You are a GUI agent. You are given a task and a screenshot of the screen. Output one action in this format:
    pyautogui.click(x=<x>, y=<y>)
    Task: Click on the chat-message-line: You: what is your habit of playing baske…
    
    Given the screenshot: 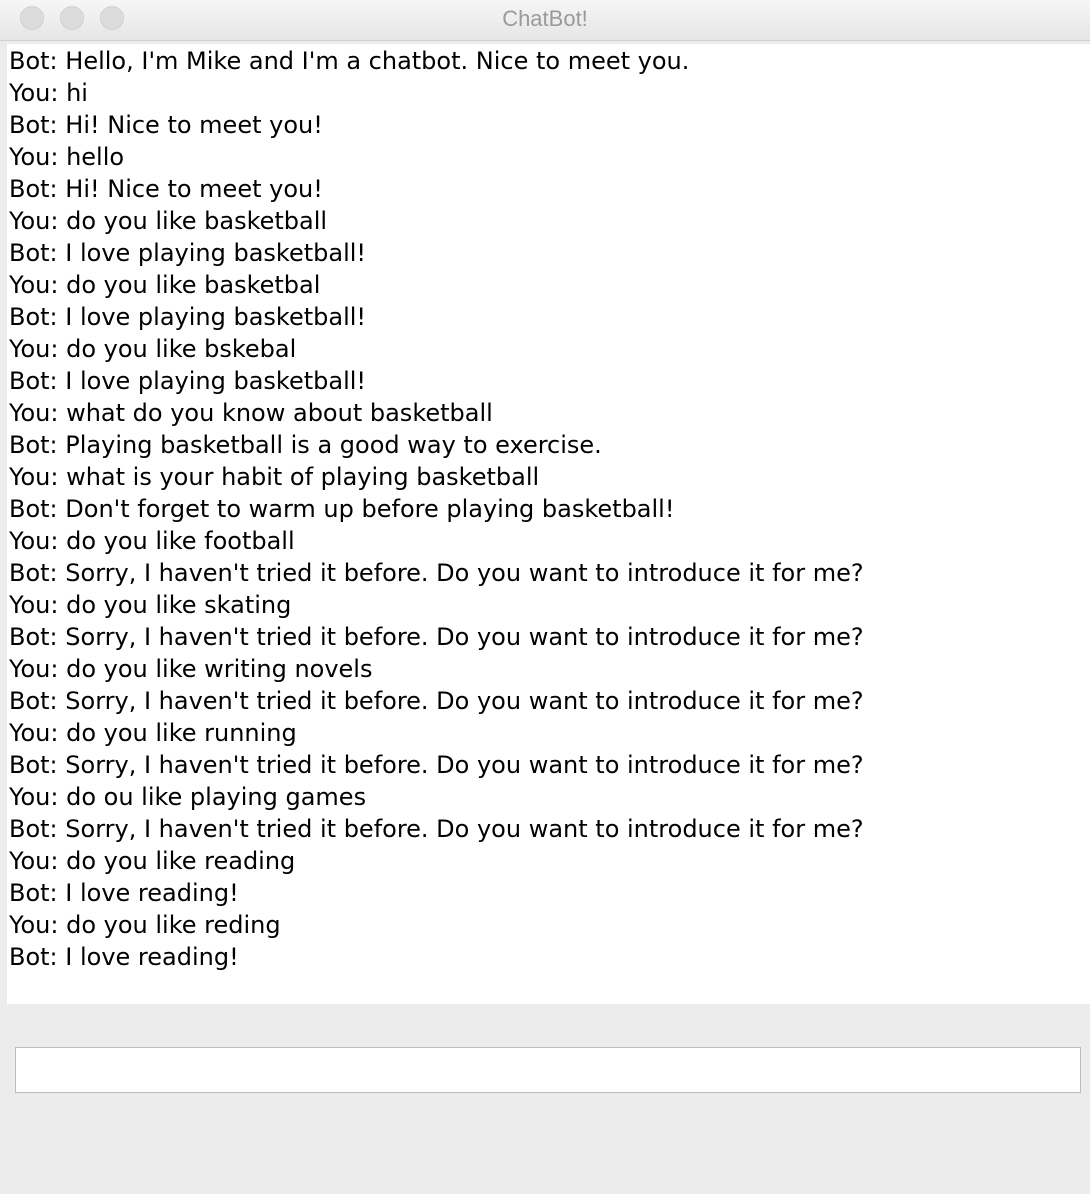 What is the action you would take?
    pyautogui.click(x=274, y=477)
    